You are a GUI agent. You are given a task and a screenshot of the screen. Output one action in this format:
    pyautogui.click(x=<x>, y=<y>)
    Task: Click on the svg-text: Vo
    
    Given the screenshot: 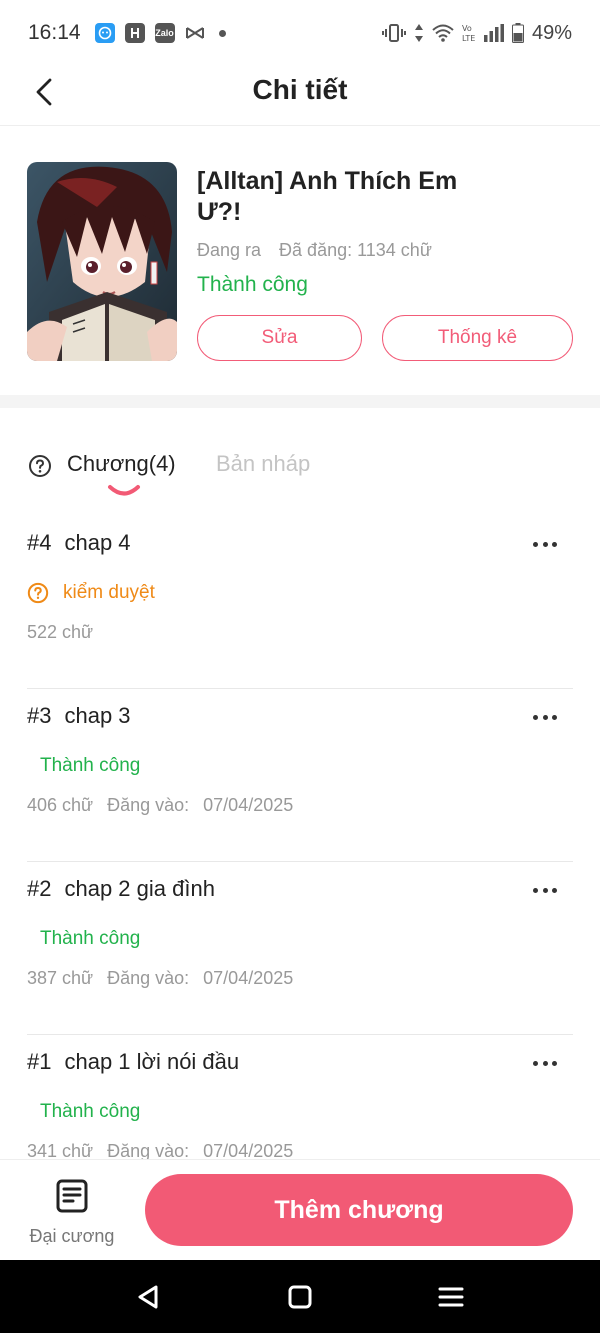 What is the action you would take?
    pyautogui.click(x=467, y=28)
    